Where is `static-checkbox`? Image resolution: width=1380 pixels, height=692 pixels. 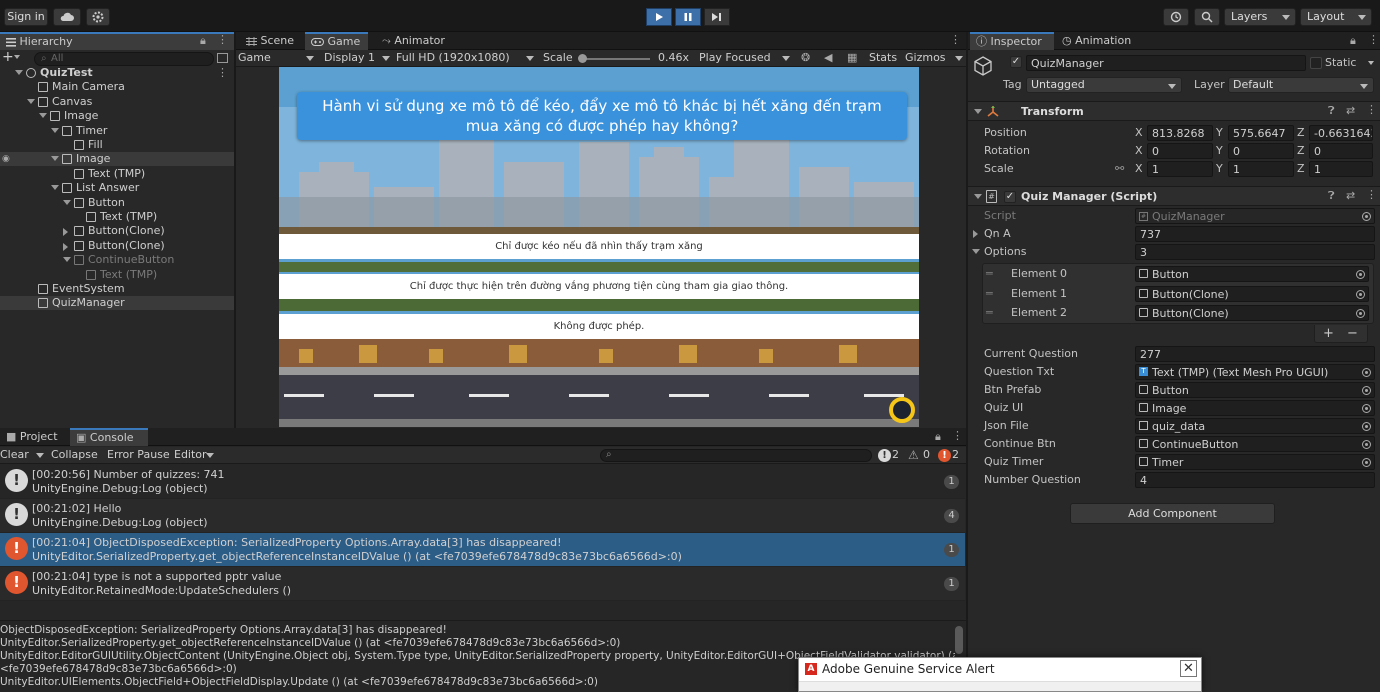
static-checkbox is located at coordinates (1316, 63).